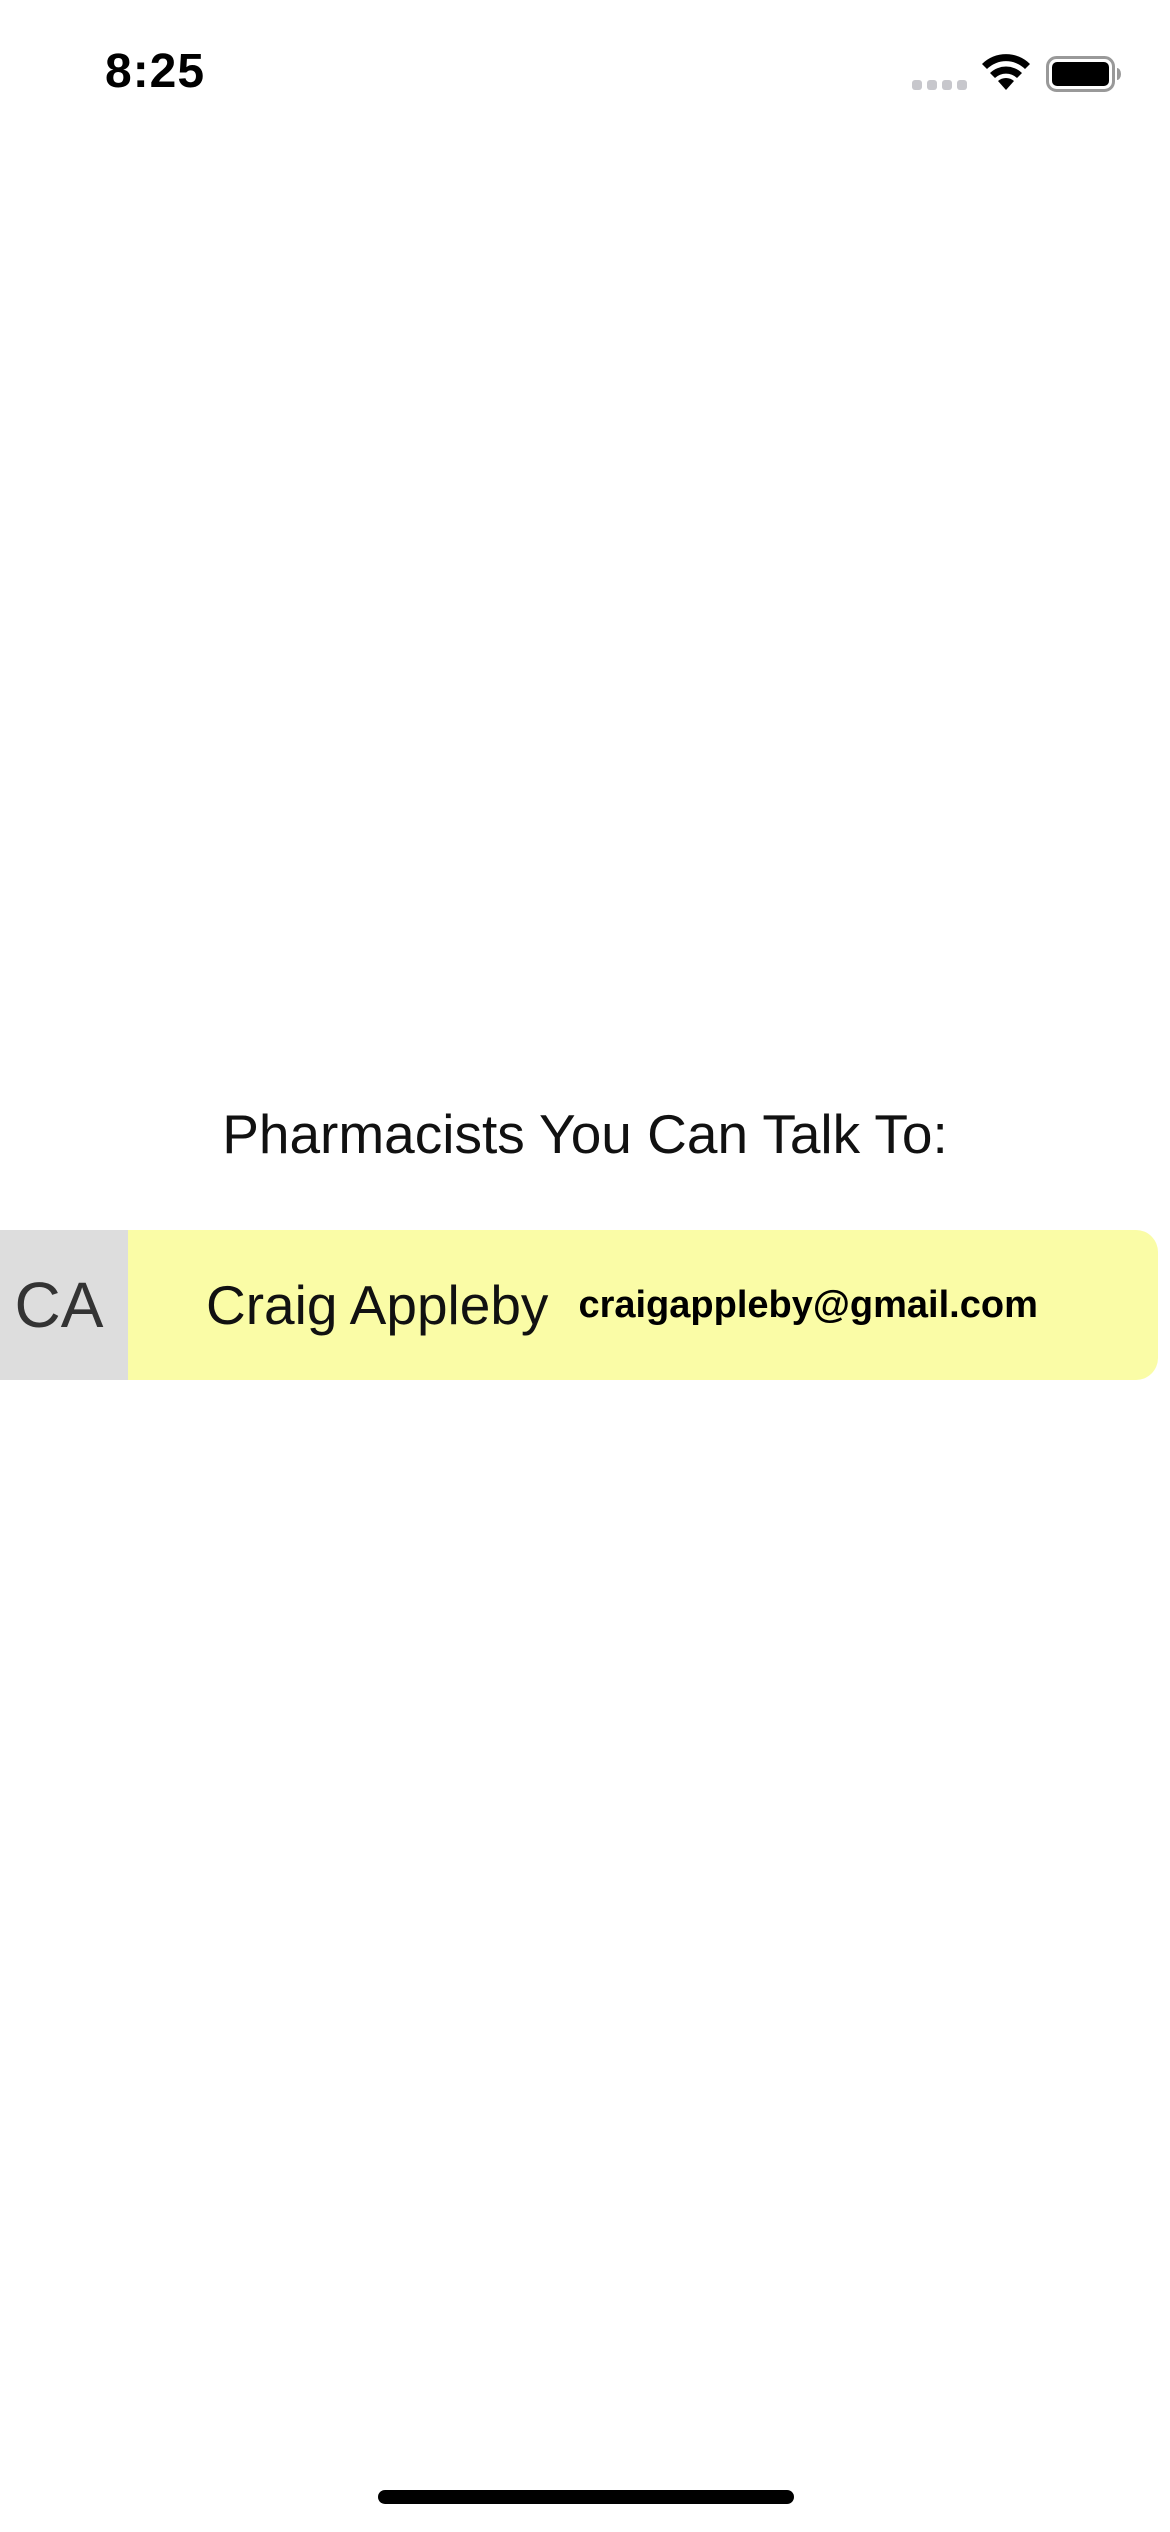 This screenshot has width=1170, height=2532. I want to click on home-indicator, so click(586, 2497).